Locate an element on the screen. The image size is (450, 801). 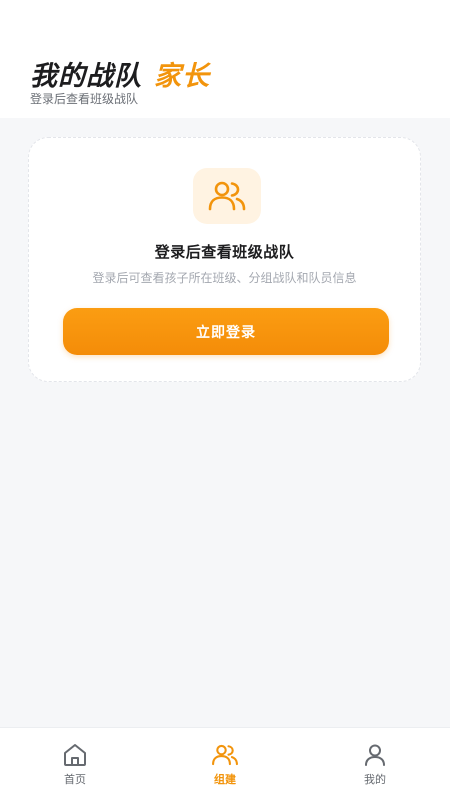
role-badge: 家长 is located at coordinates (182, 76).